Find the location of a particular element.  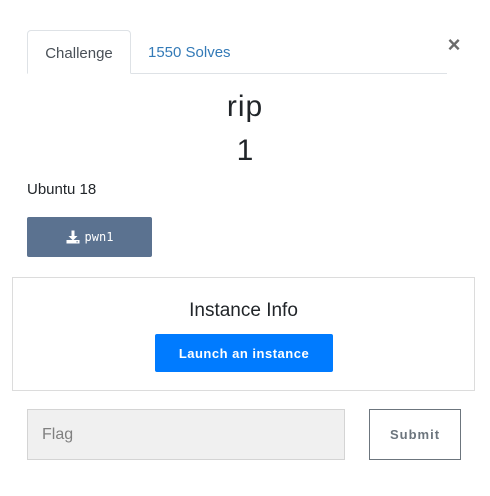

challenge-value: 1 is located at coordinates (245, 150).